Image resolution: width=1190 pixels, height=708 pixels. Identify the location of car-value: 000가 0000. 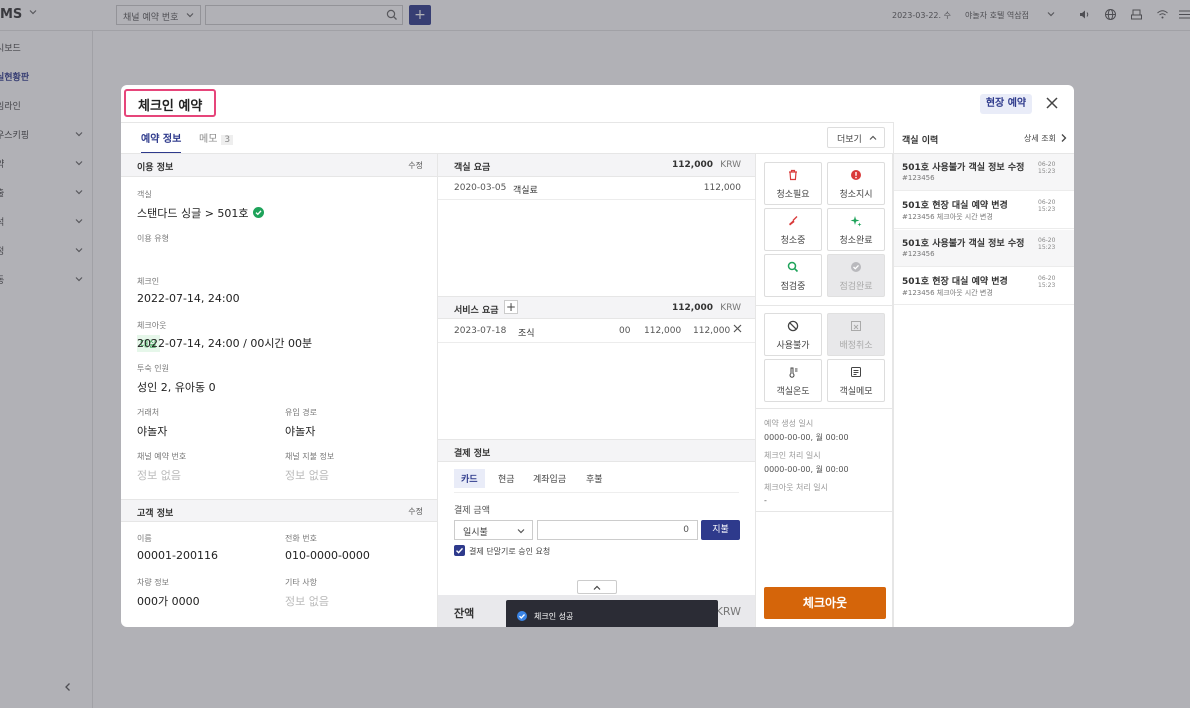
(168, 601).